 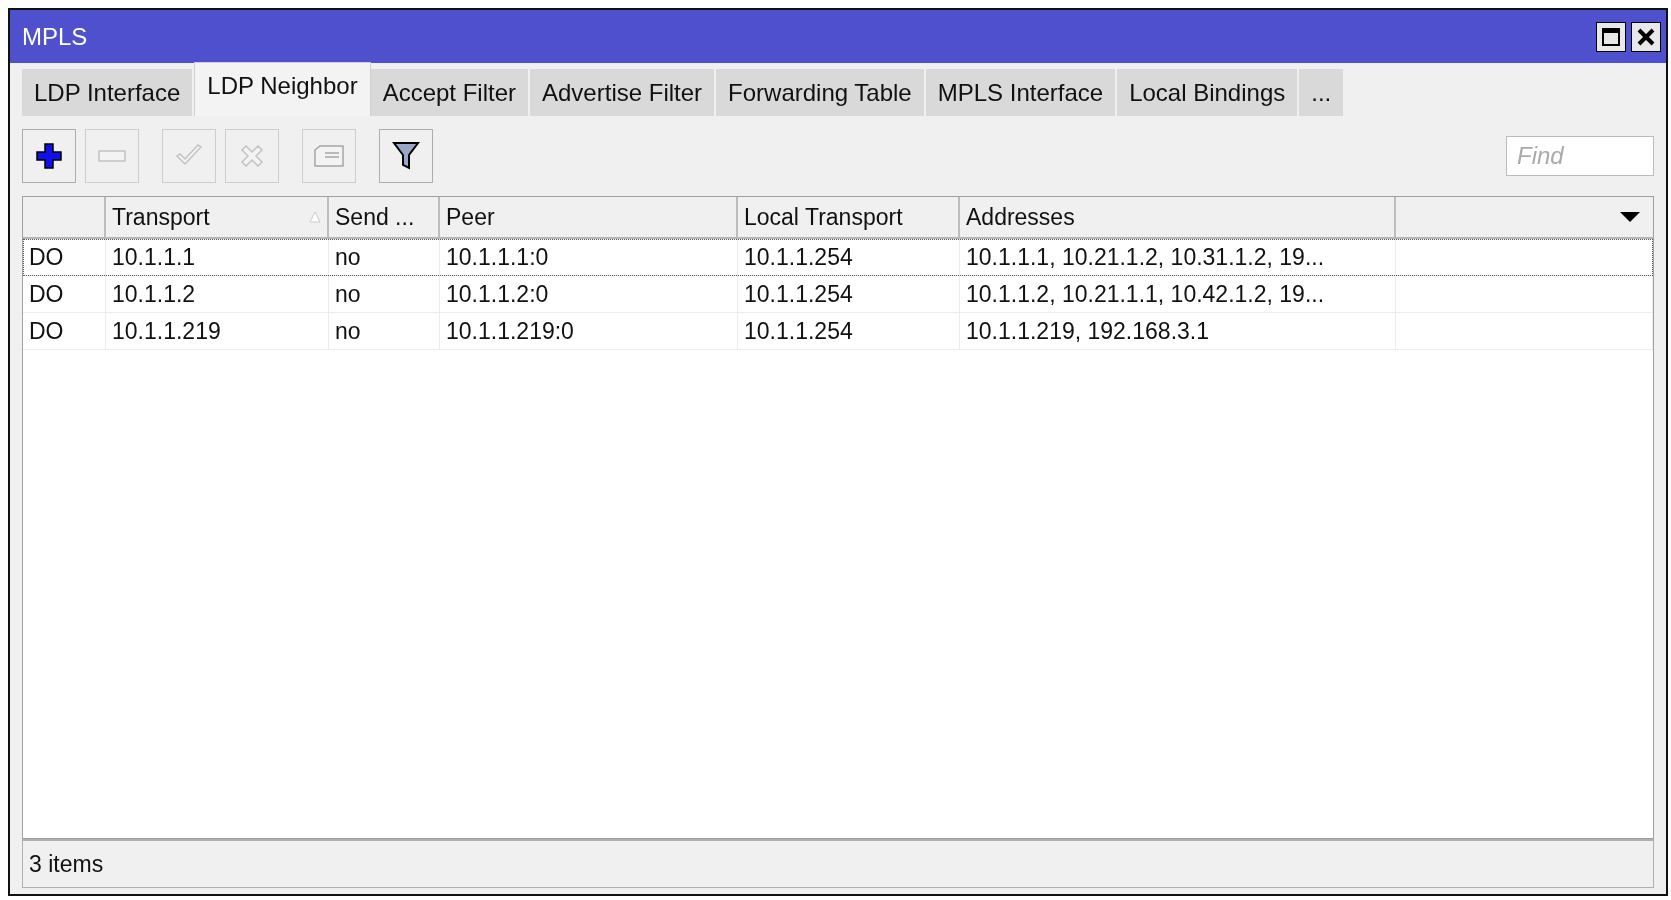 I want to click on column-header: Addresses, so click(x=1177, y=217).